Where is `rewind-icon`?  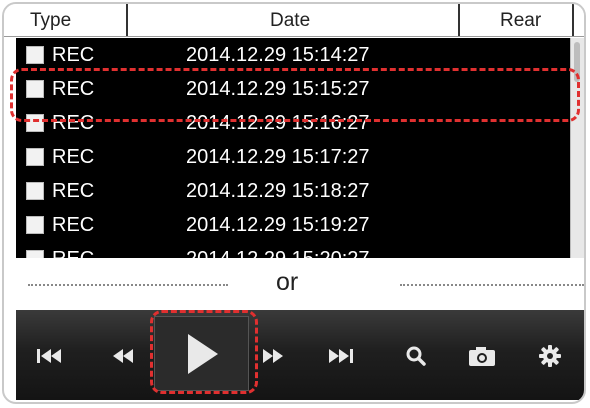
rewind-icon is located at coordinates (124, 356).